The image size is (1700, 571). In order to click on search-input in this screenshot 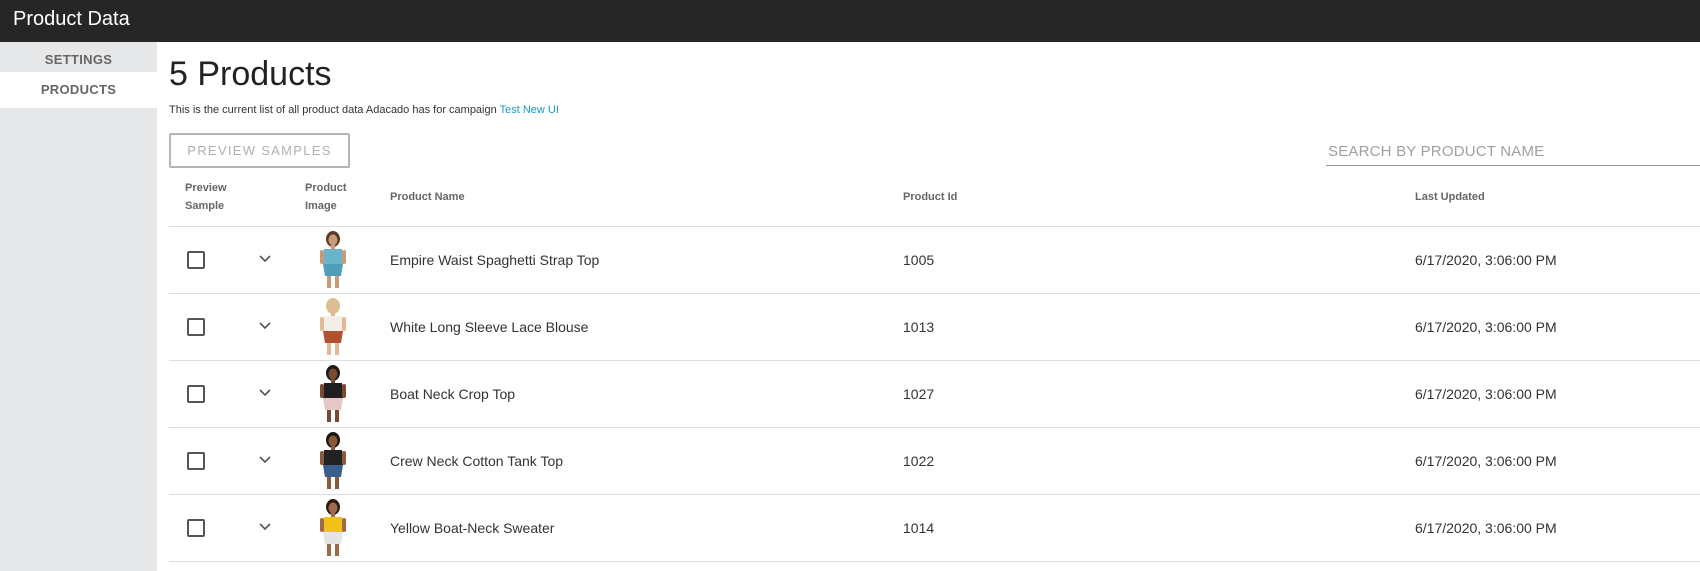, I will do `click(1513, 152)`.